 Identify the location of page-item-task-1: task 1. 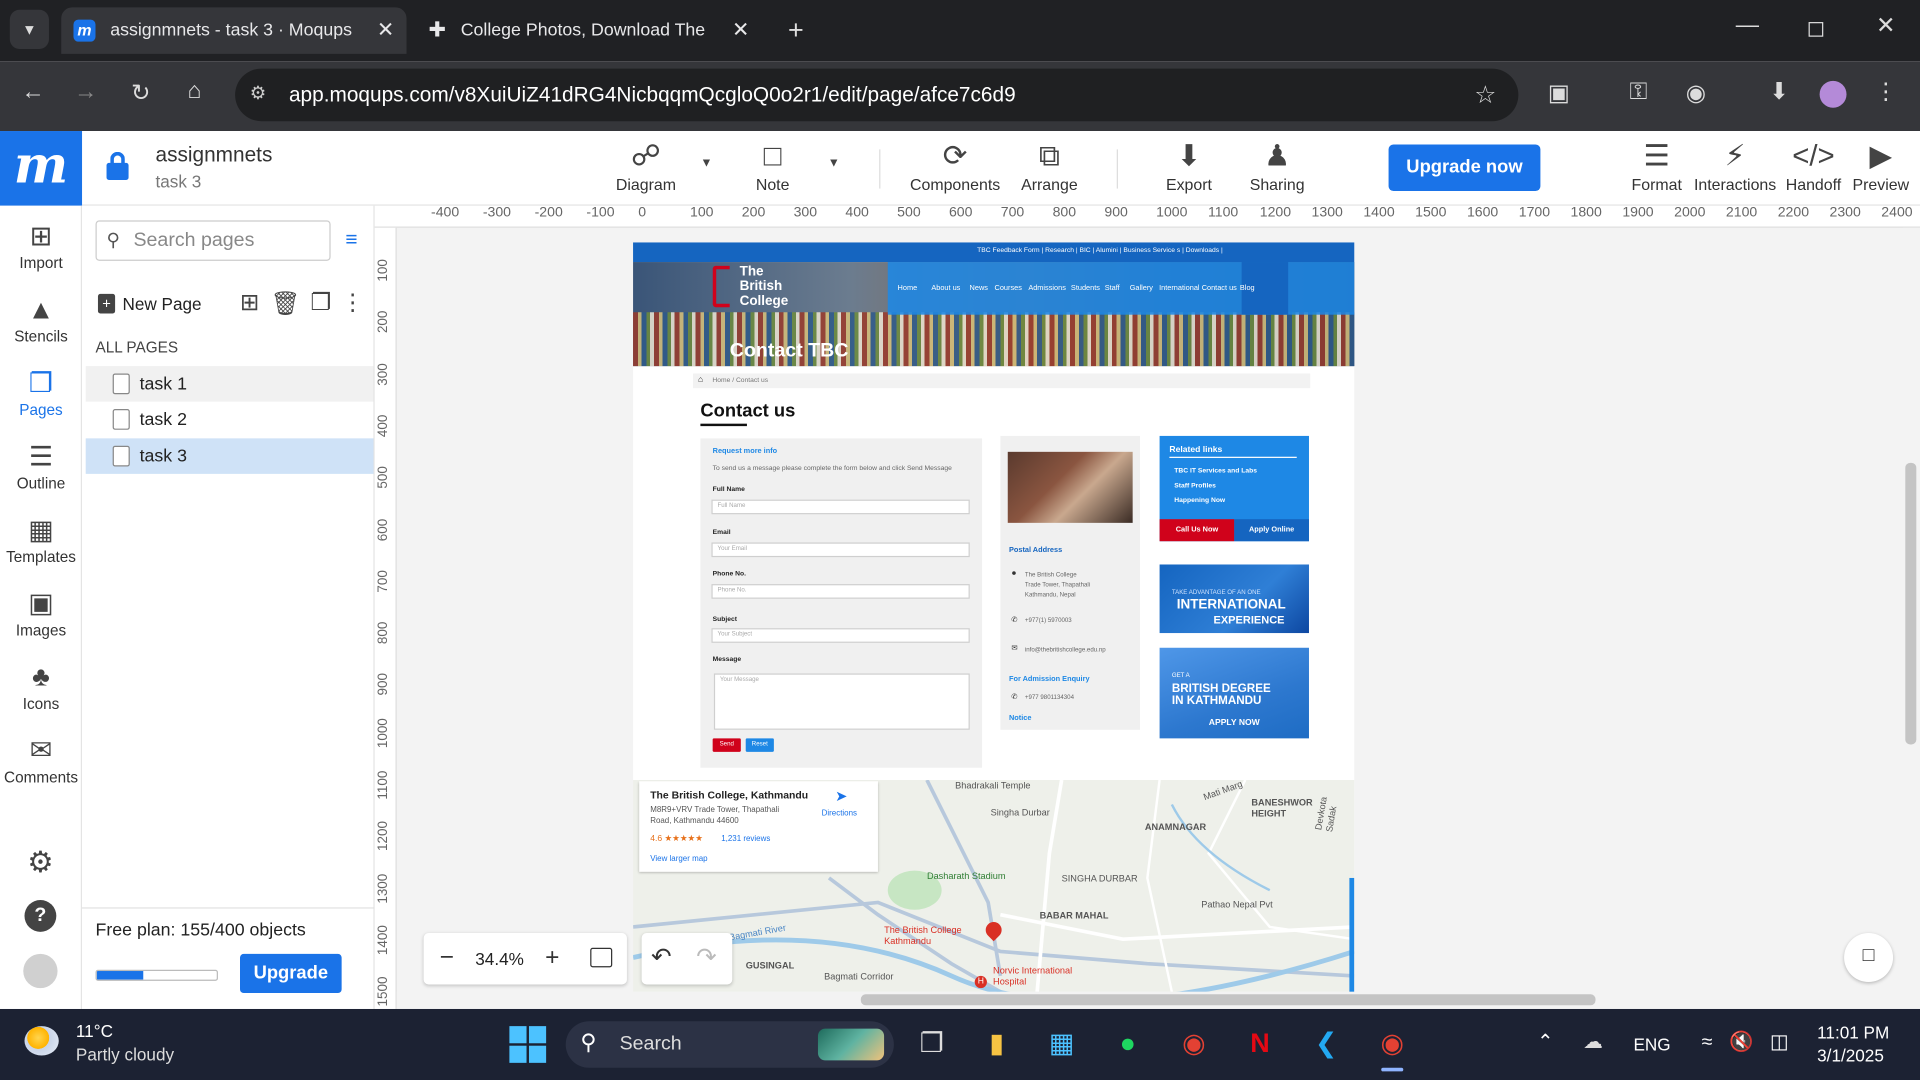
(229, 384).